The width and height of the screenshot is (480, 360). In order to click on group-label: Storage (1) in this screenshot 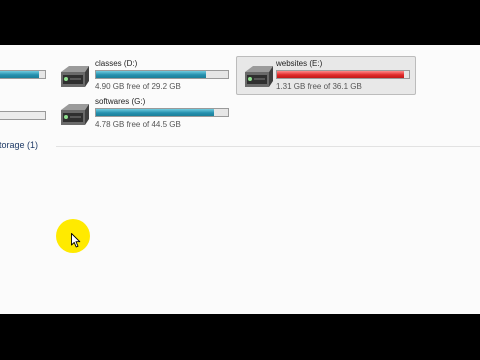, I will do `click(19, 145)`.